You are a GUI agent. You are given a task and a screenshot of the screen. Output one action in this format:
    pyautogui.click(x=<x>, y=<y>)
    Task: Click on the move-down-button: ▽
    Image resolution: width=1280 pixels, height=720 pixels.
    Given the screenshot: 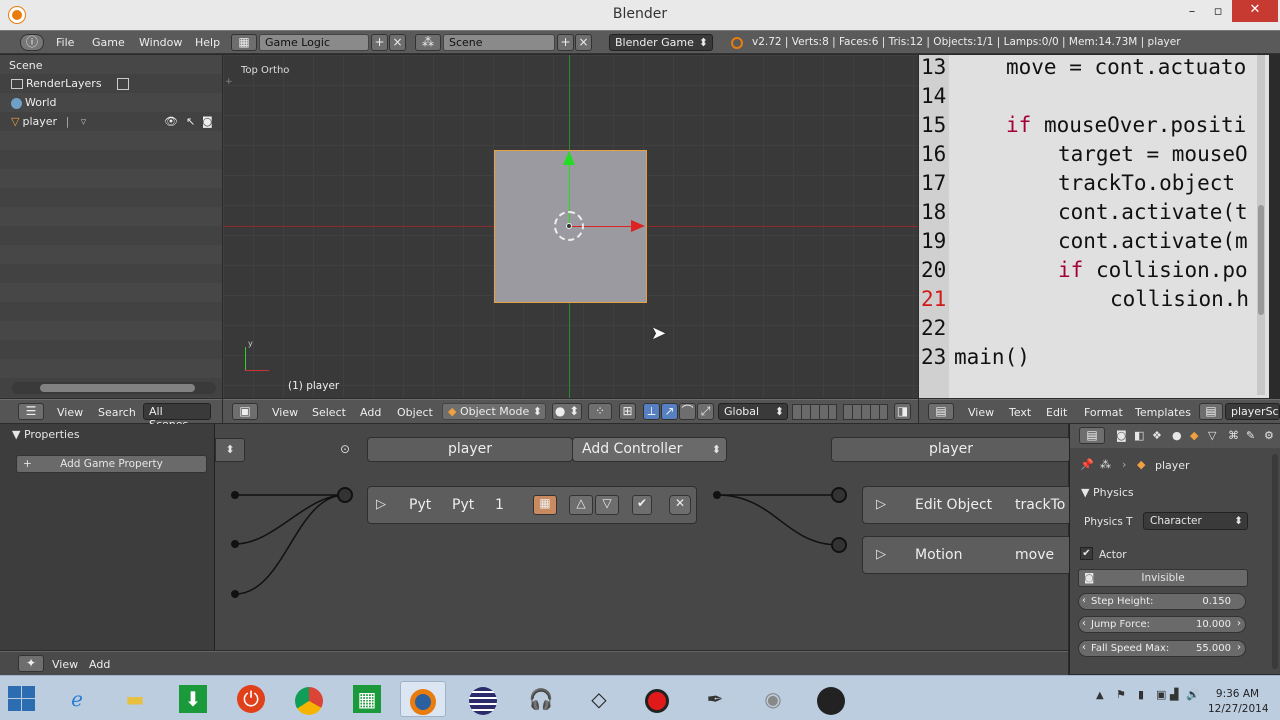 What is the action you would take?
    pyautogui.click(x=607, y=505)
    